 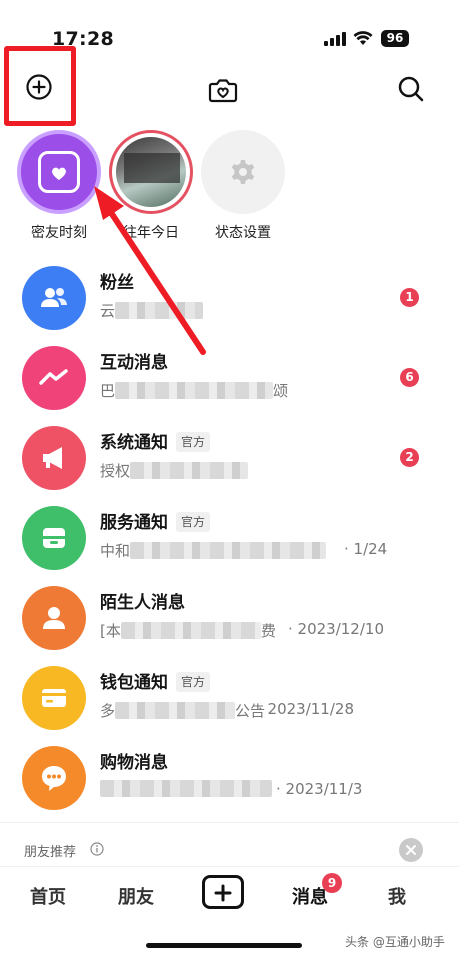 I want to click on strangers-avatar, so click(x=54, y=618).